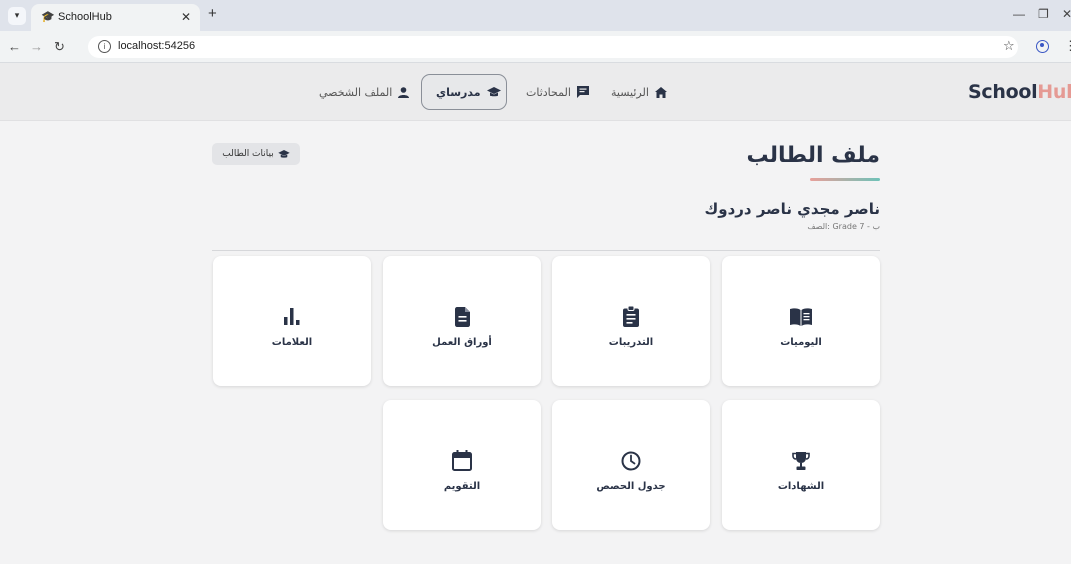  Describe the element at coordinates (546, 250) in the screenshot. I see `divider` at that location.